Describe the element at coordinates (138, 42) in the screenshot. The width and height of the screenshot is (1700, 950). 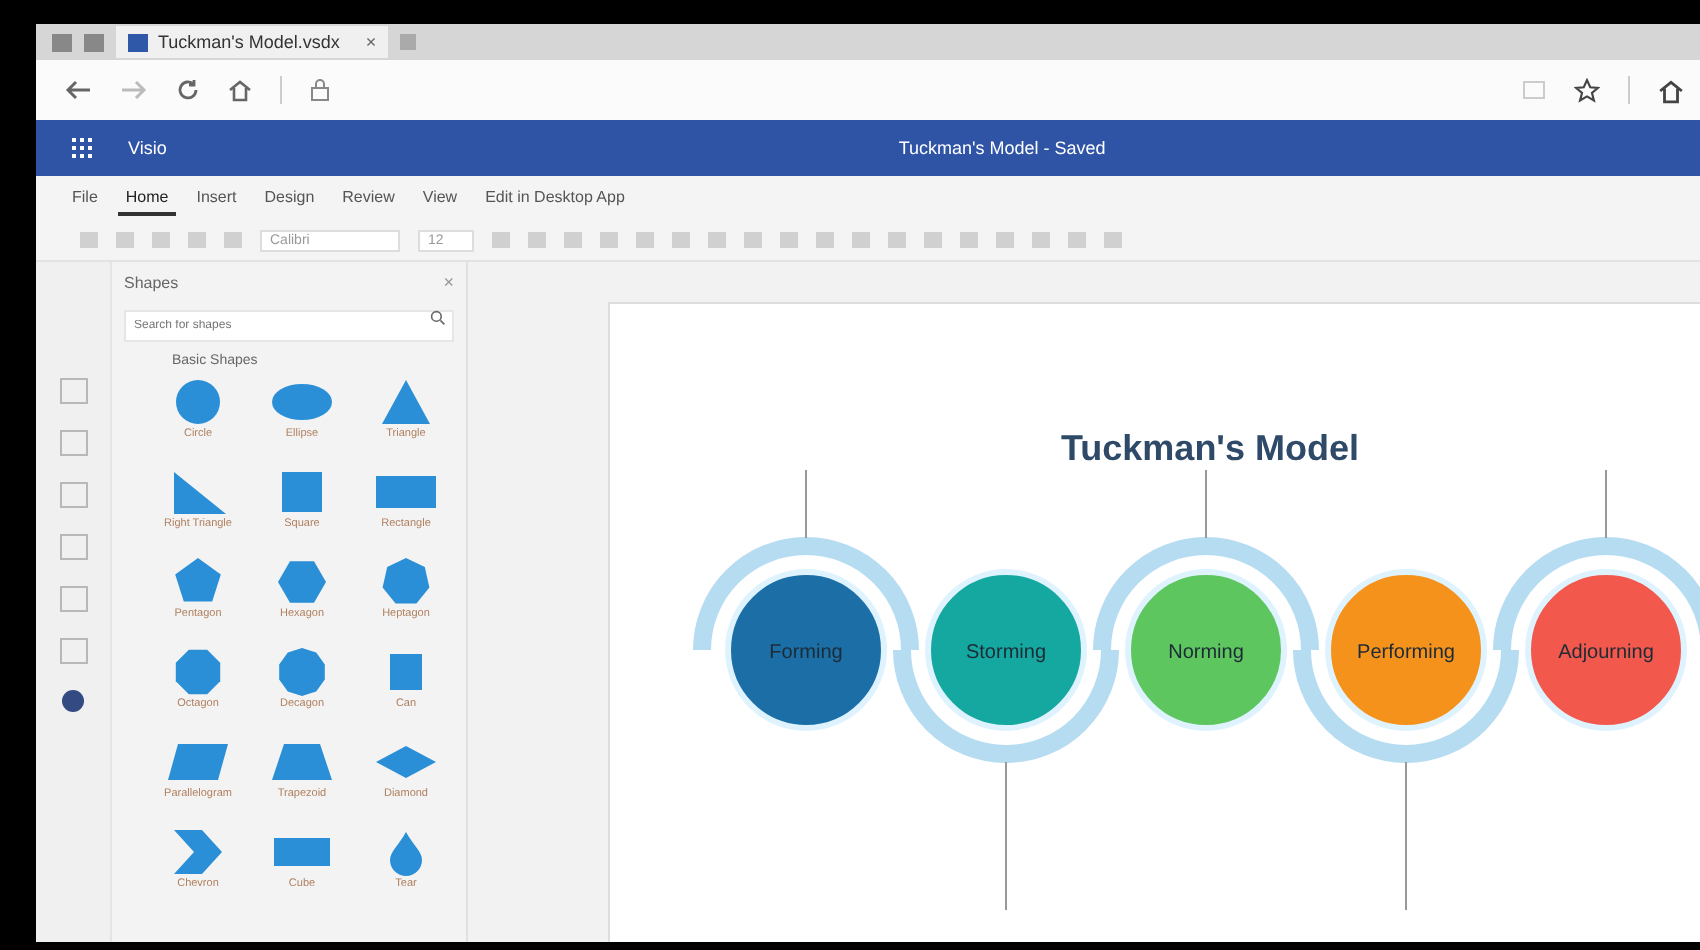
I see `visio-icon` at that location.